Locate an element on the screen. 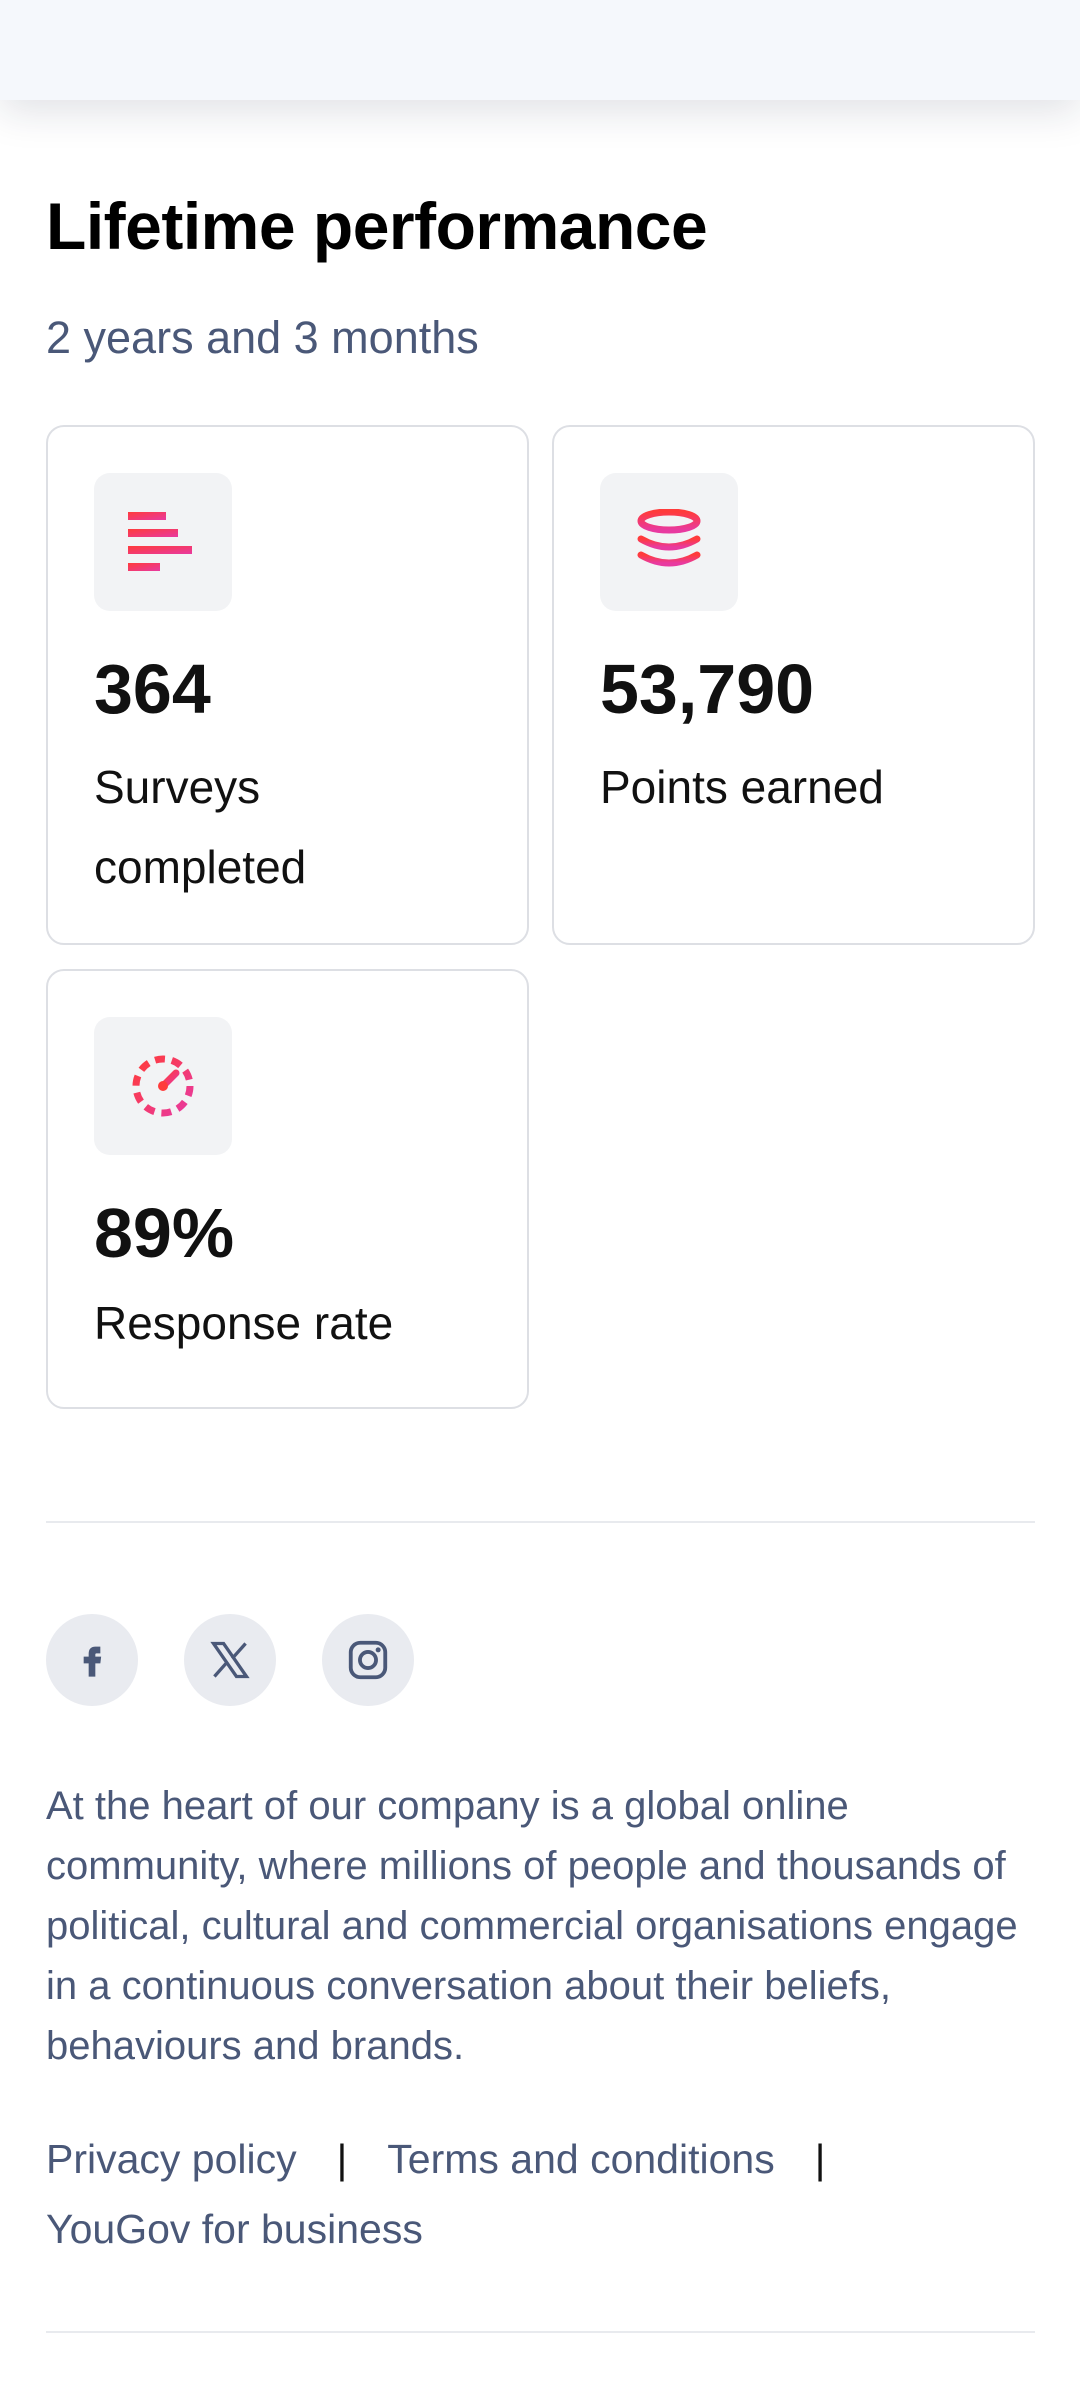  stat-value: 53,790 is located at coordinates (707, 689).